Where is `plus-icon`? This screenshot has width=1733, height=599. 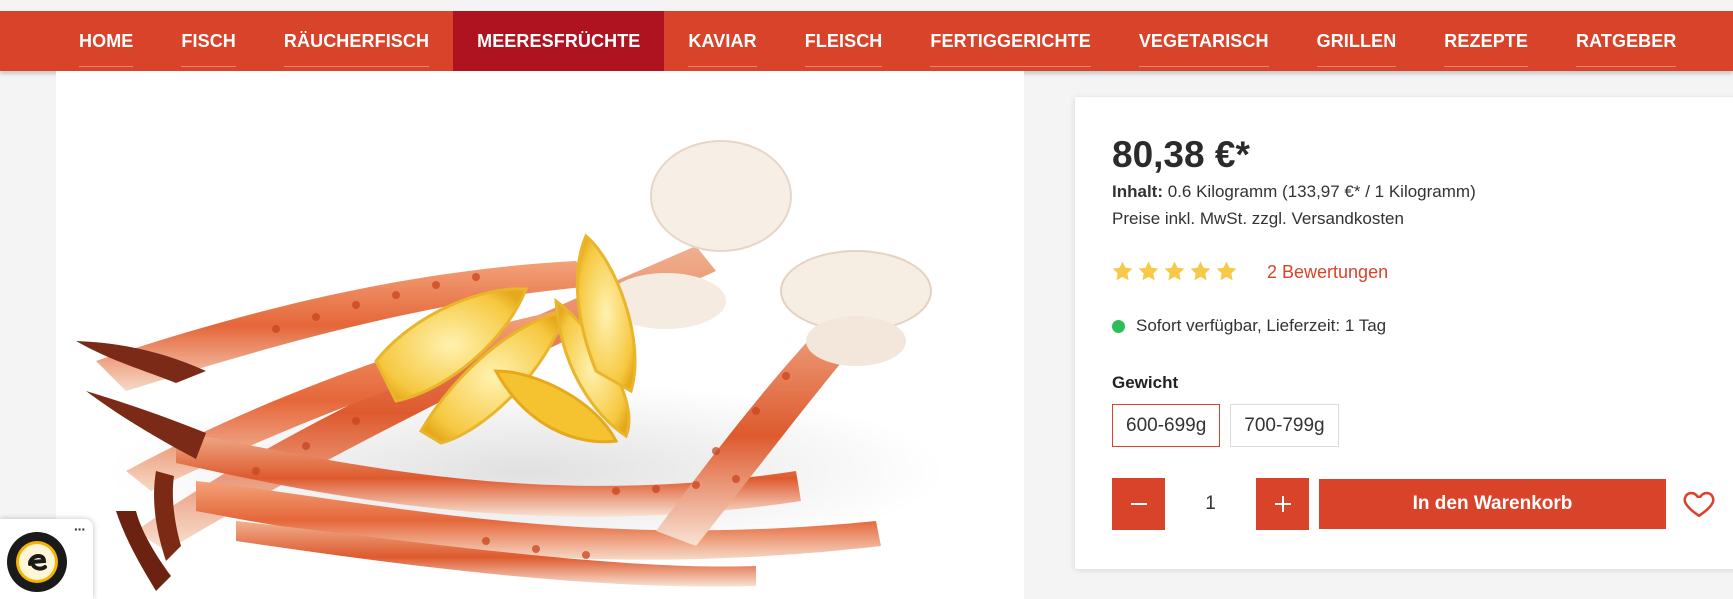 plus-icon is located at coordinates (1282, 504).